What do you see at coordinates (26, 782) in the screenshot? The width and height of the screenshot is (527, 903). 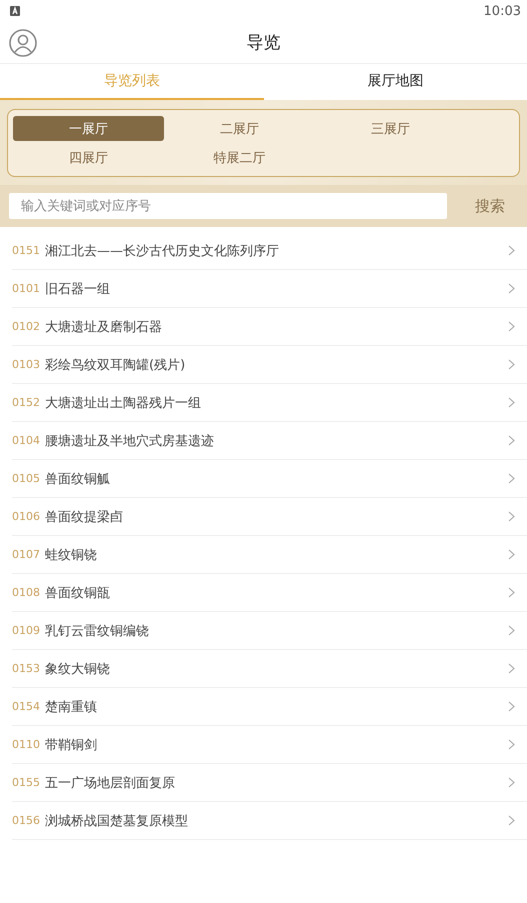 I see `item-number: 0155` at bounding box center [26, 782].